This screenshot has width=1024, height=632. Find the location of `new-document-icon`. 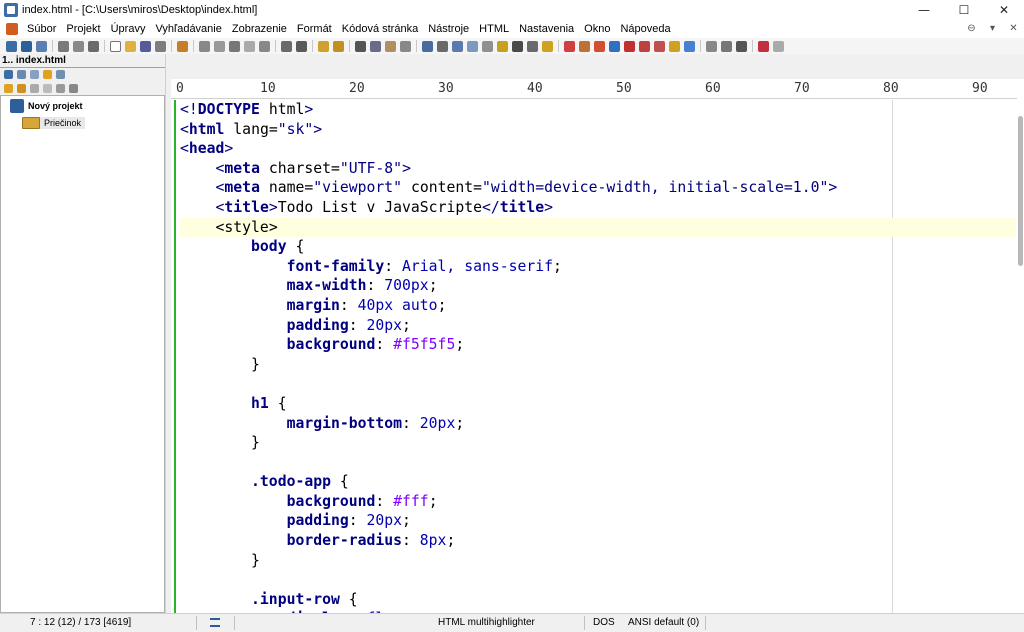

new-document-icon is located at coordinates (115, 46).